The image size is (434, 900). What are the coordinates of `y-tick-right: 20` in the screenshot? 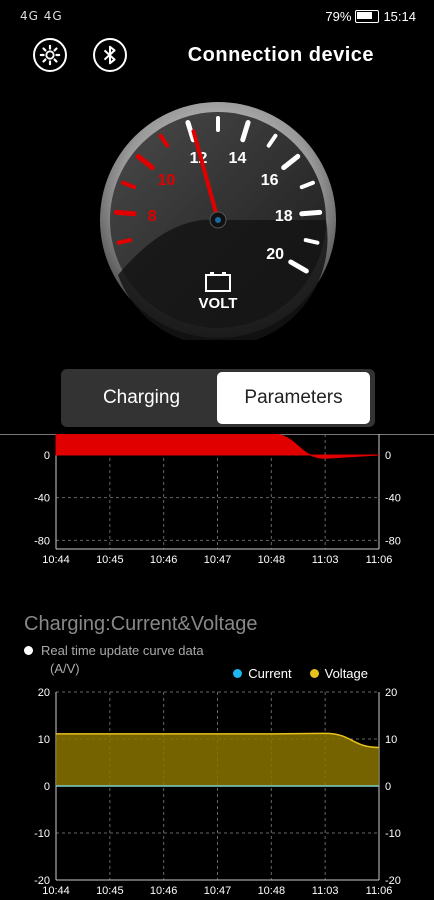 It's located at (391, 693).